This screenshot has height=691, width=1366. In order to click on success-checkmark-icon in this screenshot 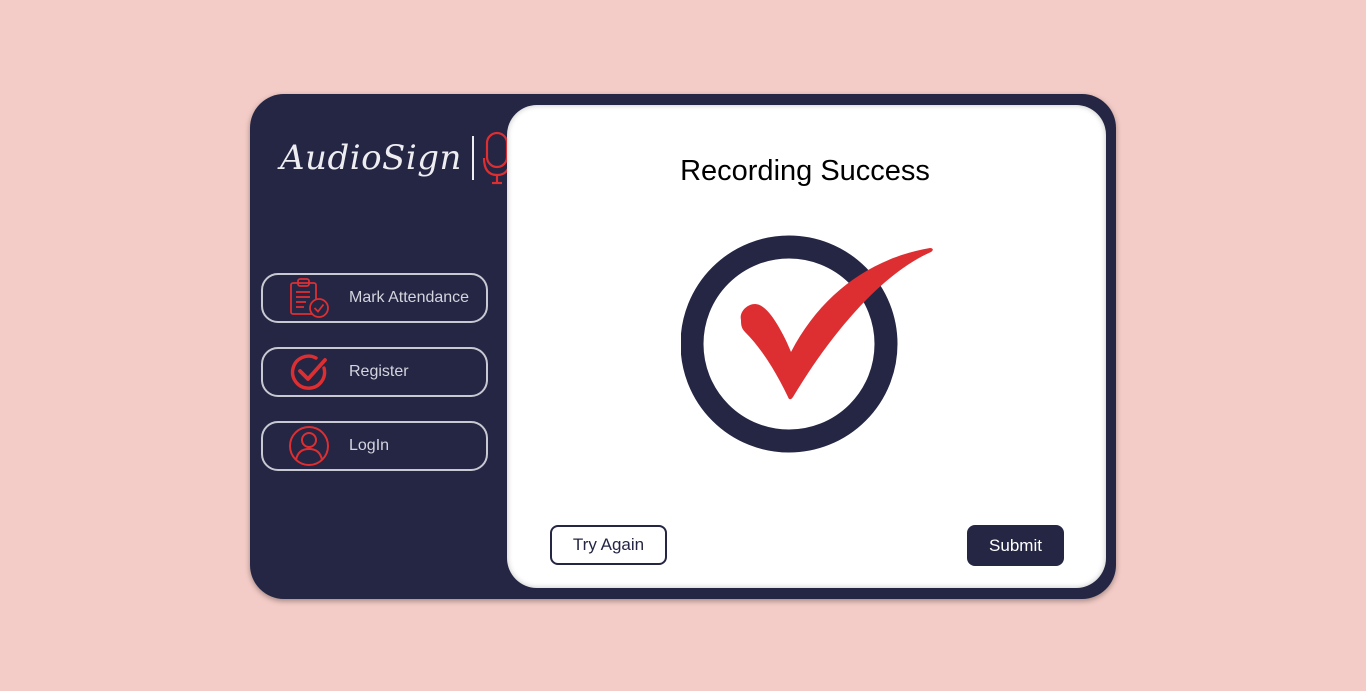, I will do `click(807, 344)`.